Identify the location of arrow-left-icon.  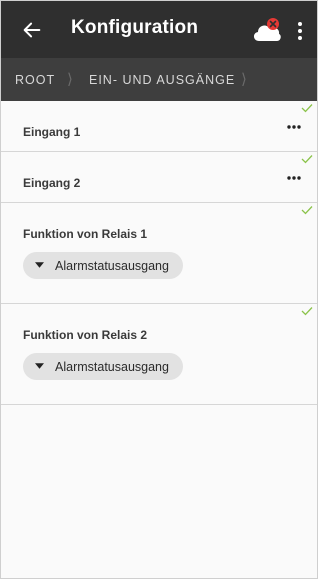
(32, 30).